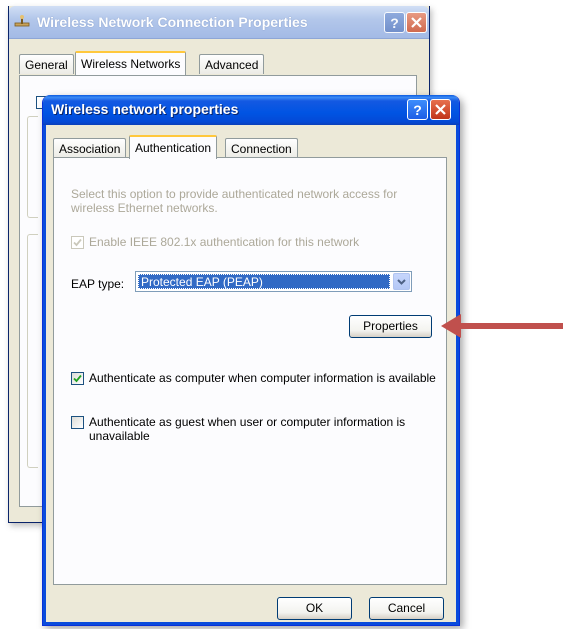 The width and height of the screenshot is (563, 629). Describe the element at coordinates (394, 22) in the screenshot. I see `back-help-button: ?` at that location.